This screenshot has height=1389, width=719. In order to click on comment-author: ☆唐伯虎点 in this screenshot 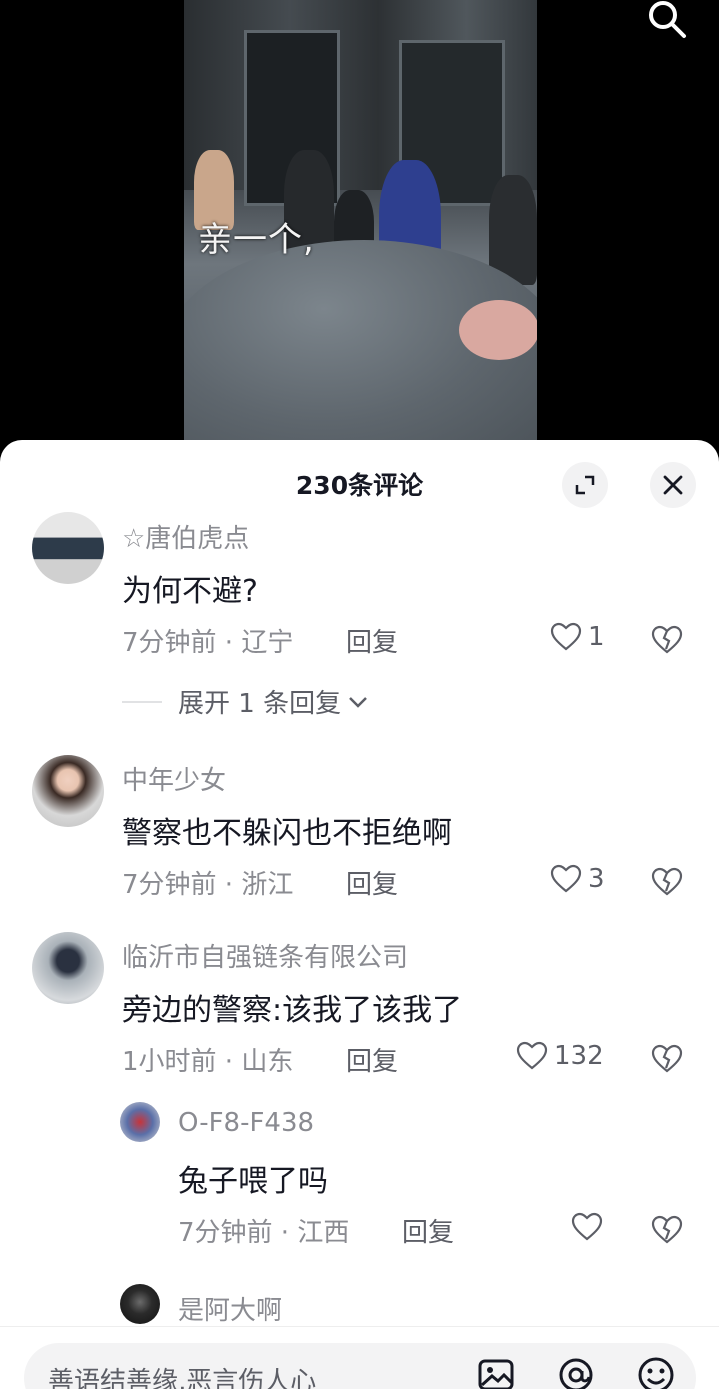, I will do `click(185, 536)`.